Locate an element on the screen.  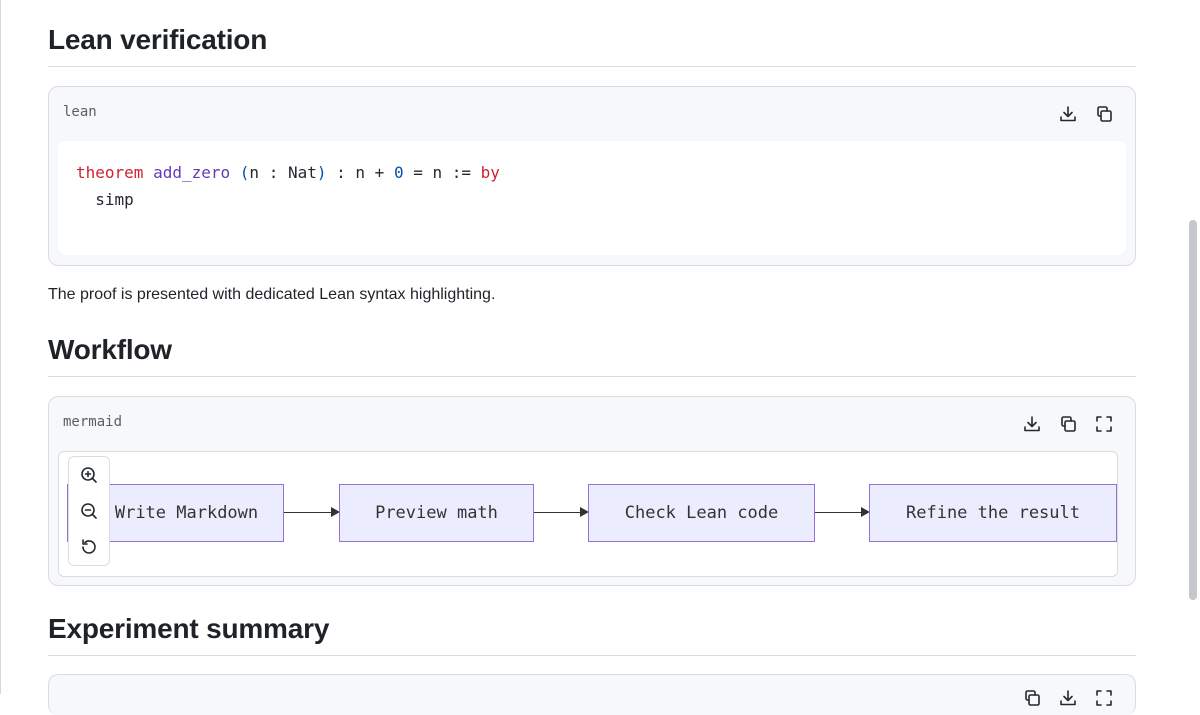
summary-section-heading: Experiment summary is located at coordinates (189, 628).